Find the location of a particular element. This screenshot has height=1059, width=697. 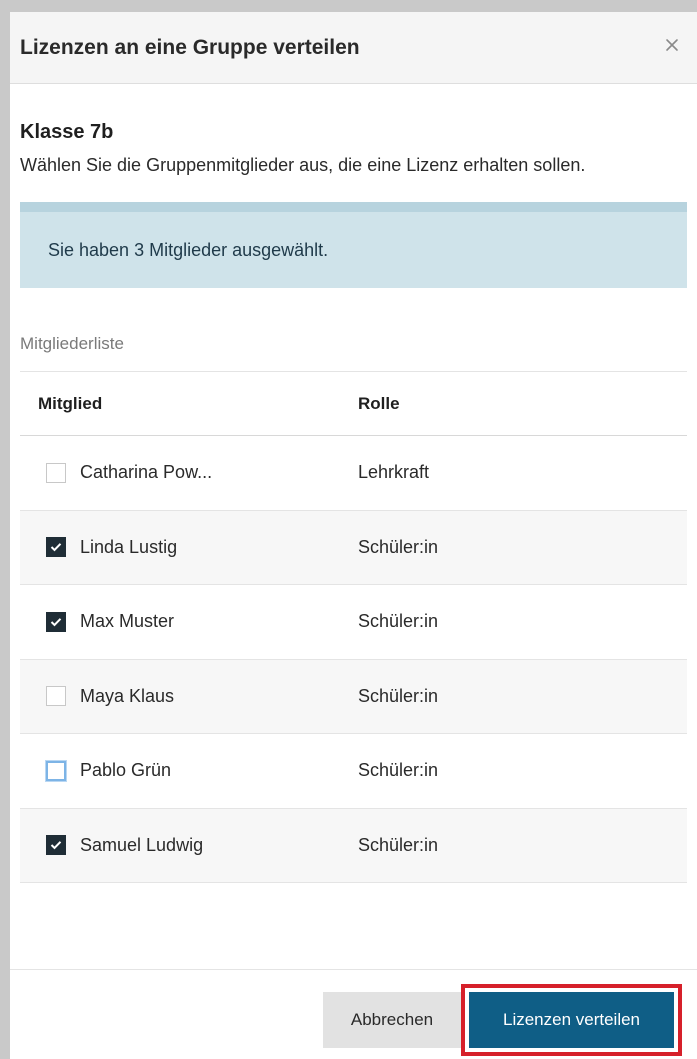

selection-info-text: Sie haben 3 Mitglieder ausgewählt. is located at coordinates (188, 249).